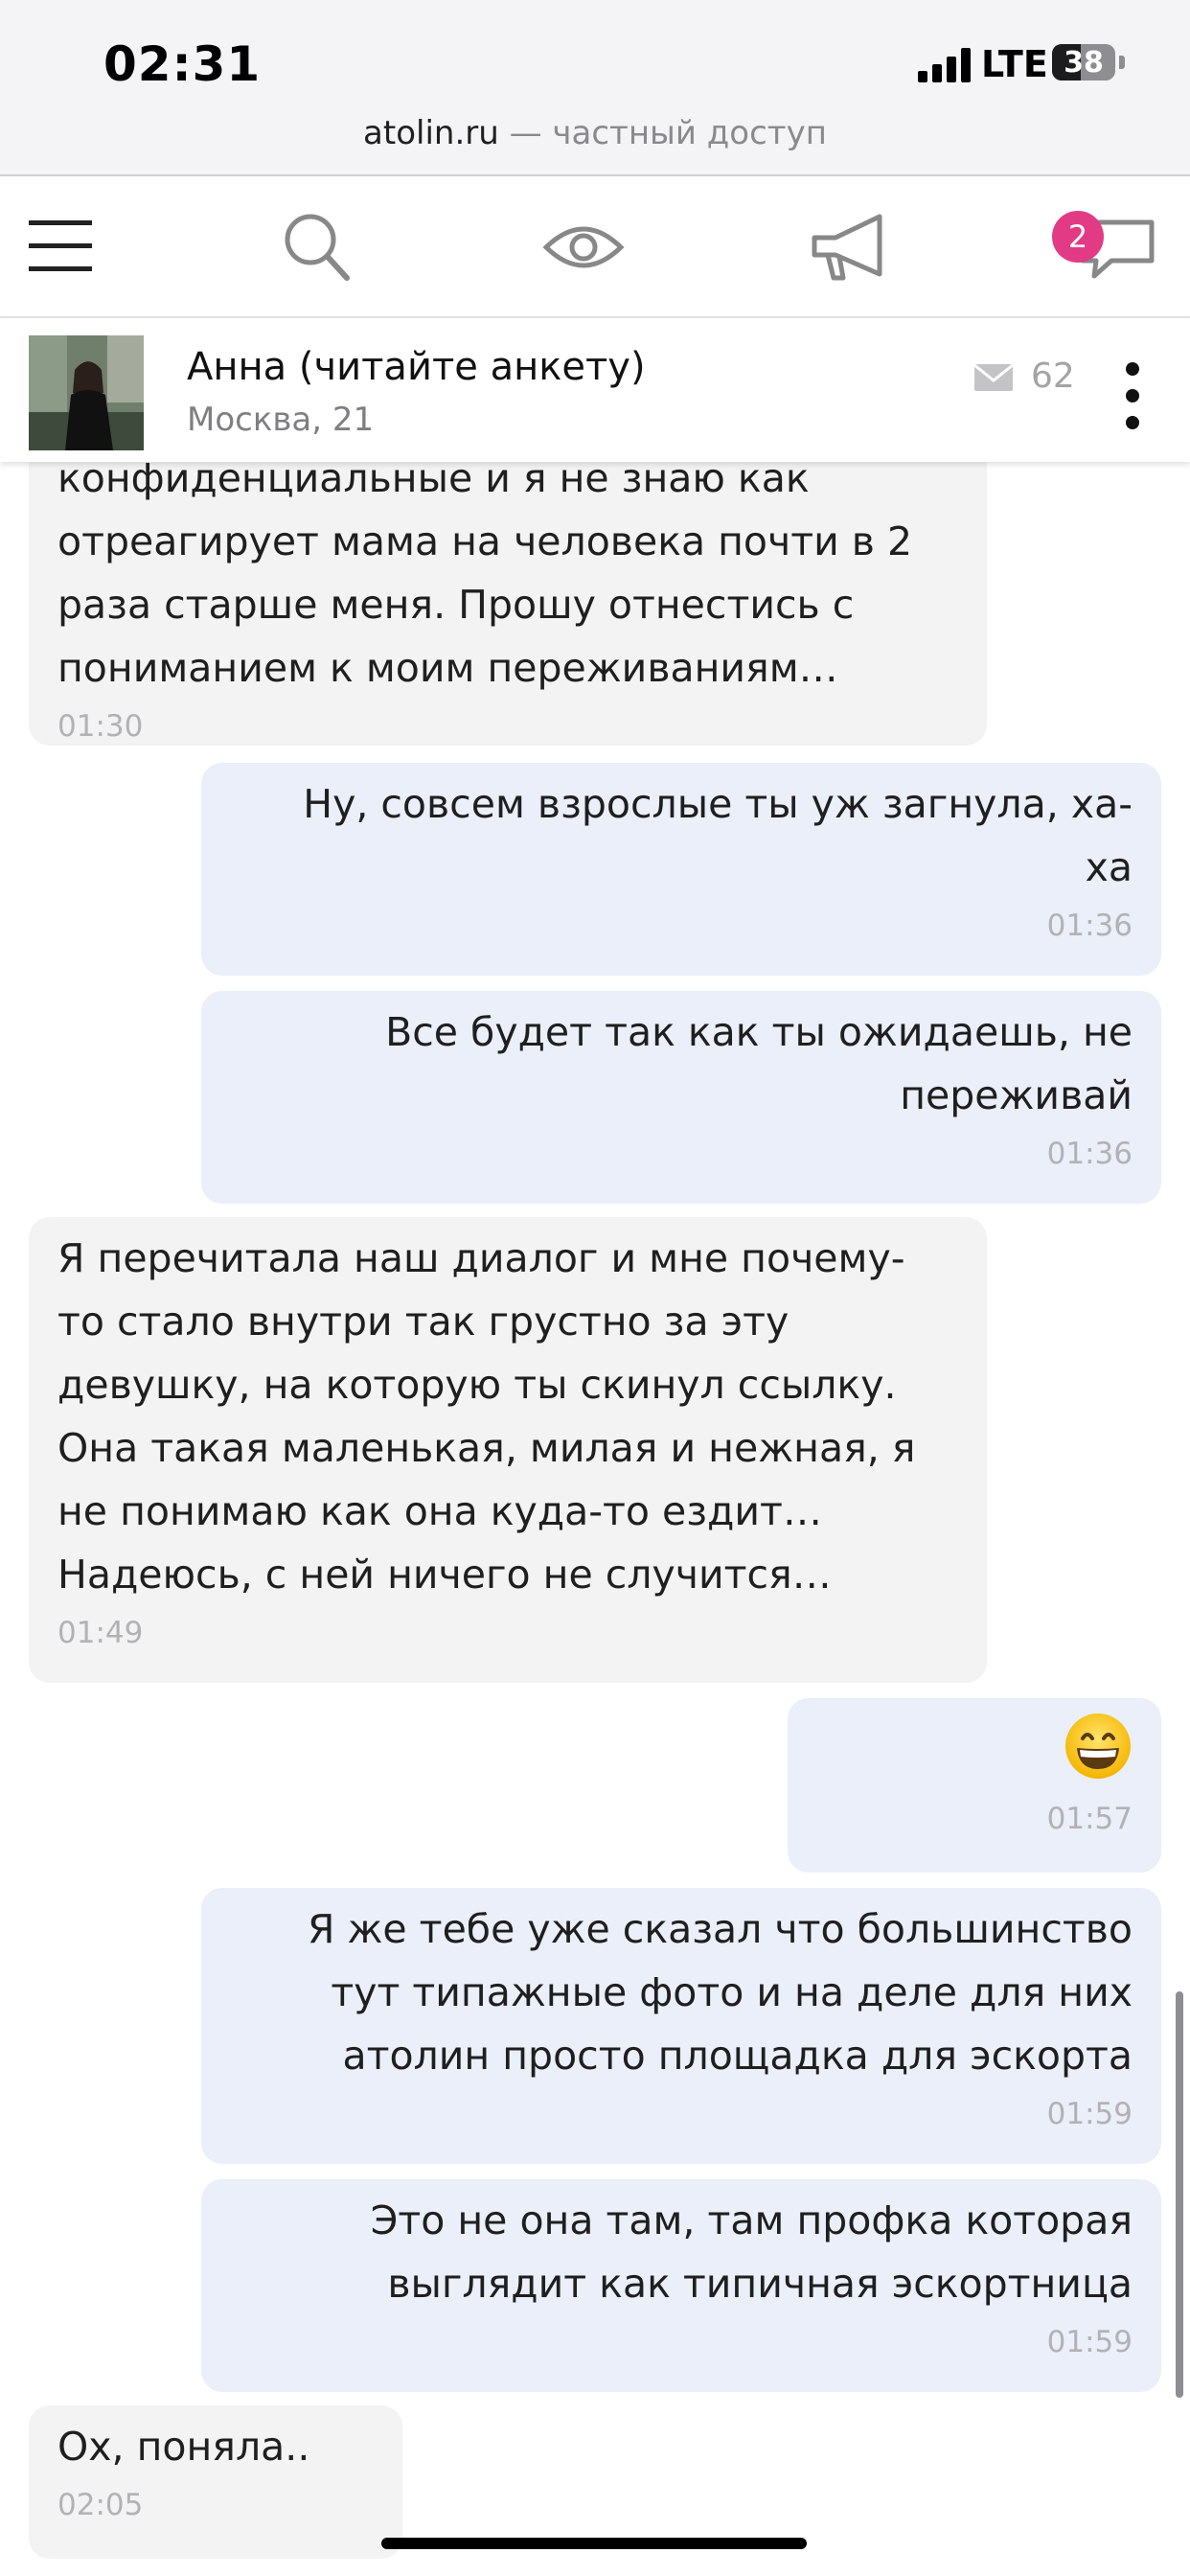  Describe the element at coordinates (101, 726) in the screenshot. I see `message-time: 01:30` at that location.